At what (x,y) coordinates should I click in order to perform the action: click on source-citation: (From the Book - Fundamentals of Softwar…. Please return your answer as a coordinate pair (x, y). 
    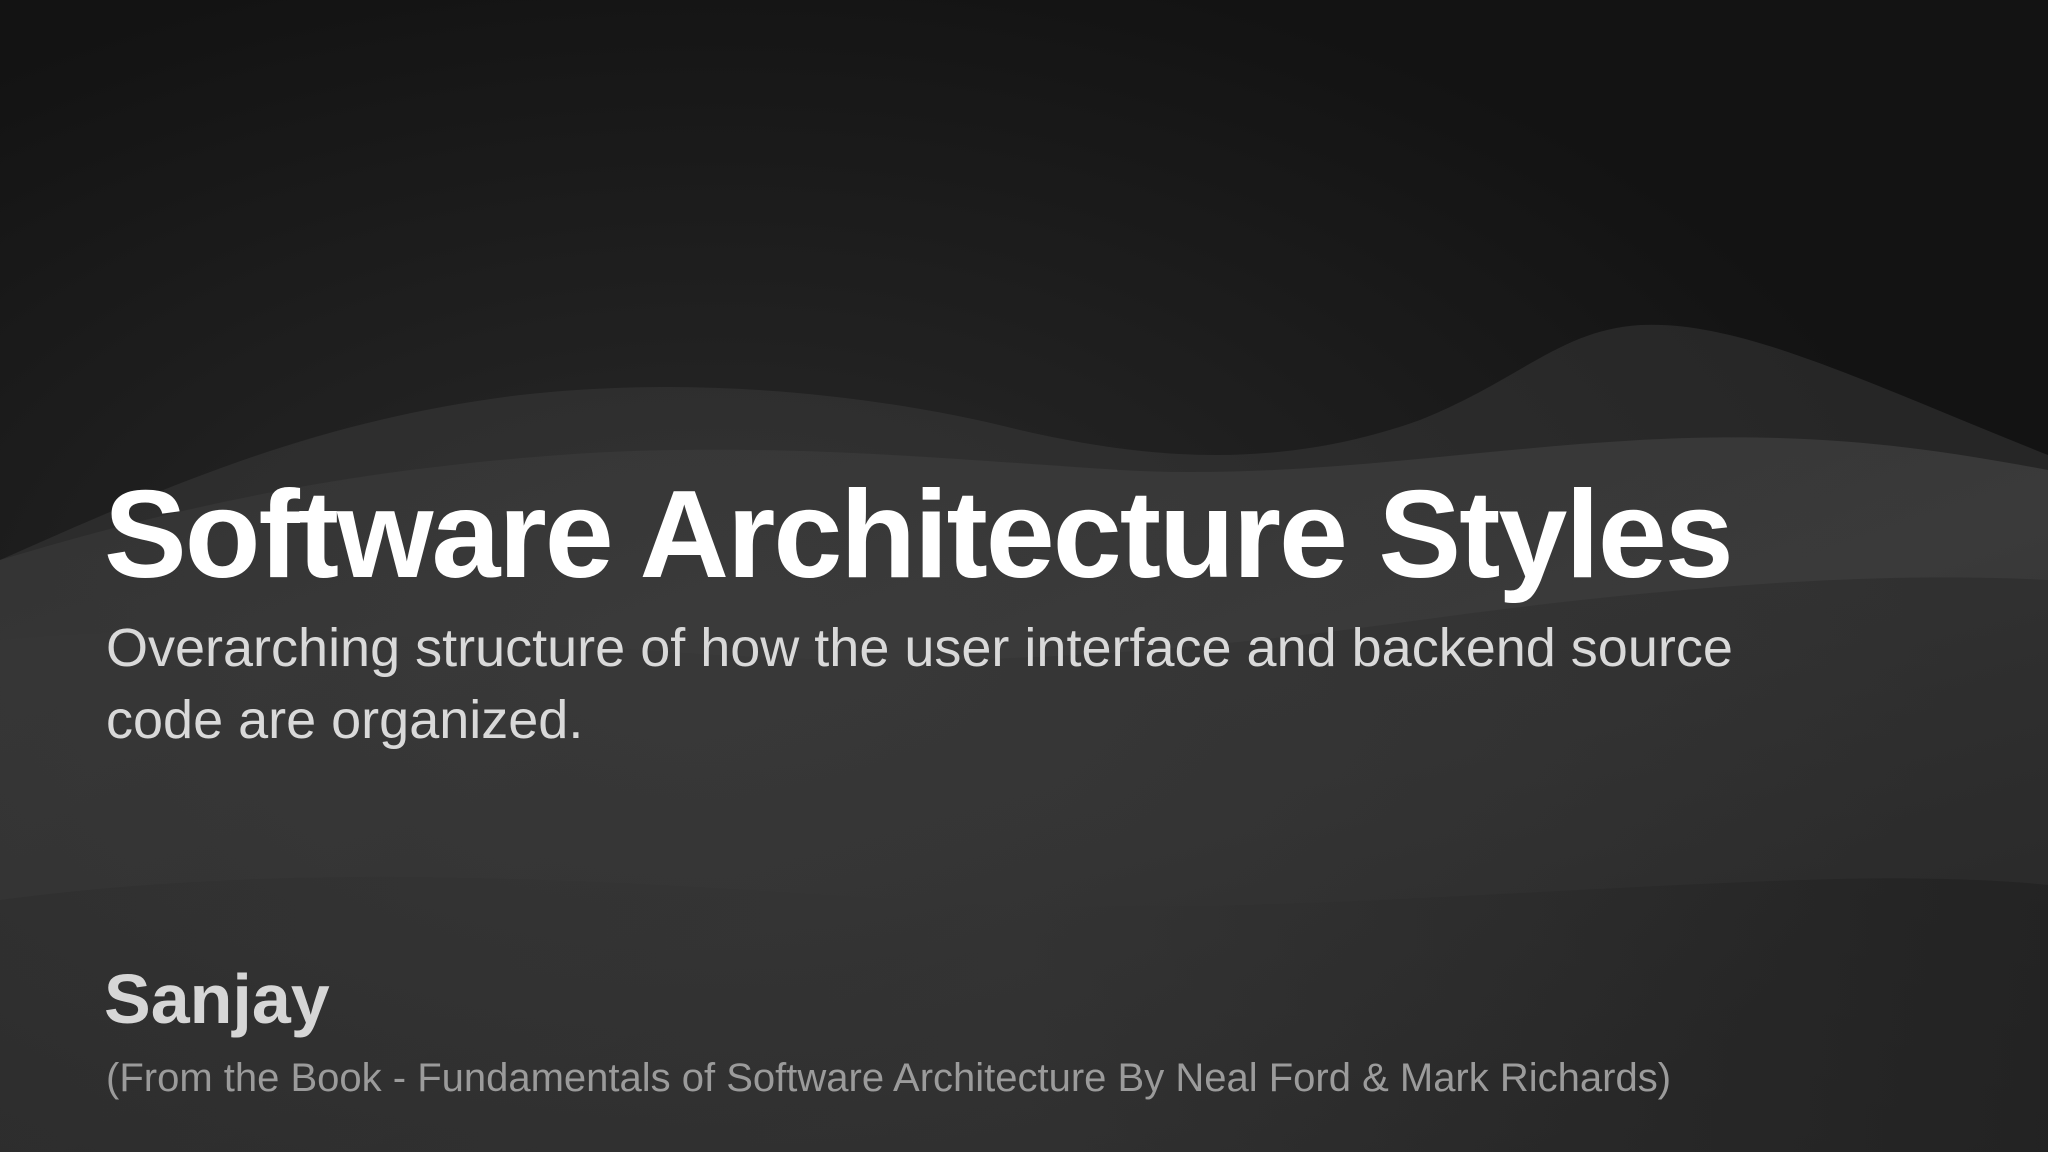
    Looking at the image, I should click on (889, 1078).